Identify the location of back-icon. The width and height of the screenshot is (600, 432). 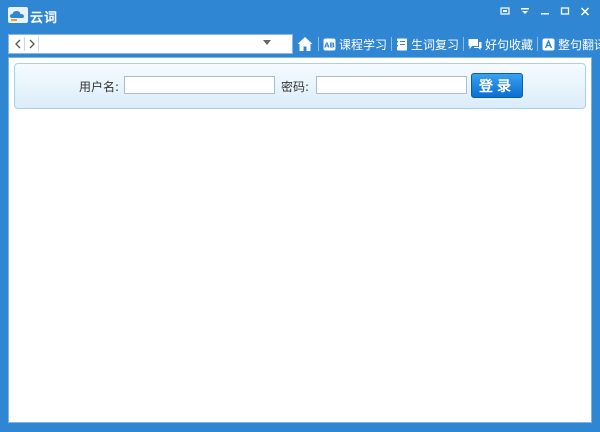
(18, 44).